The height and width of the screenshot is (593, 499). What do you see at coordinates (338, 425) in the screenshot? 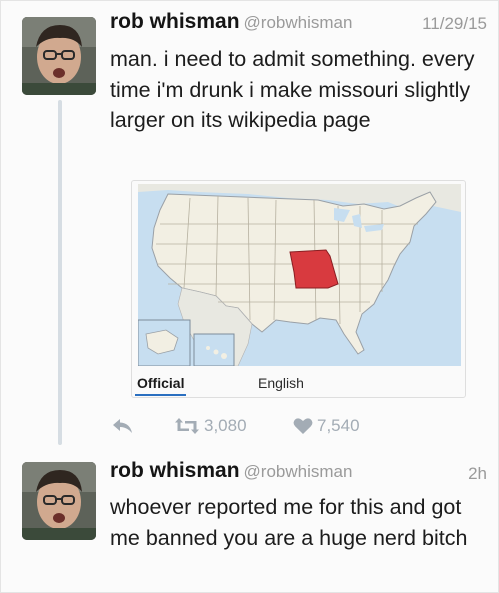
I see `like-count: 7,540` at bounding box center [338, 425].